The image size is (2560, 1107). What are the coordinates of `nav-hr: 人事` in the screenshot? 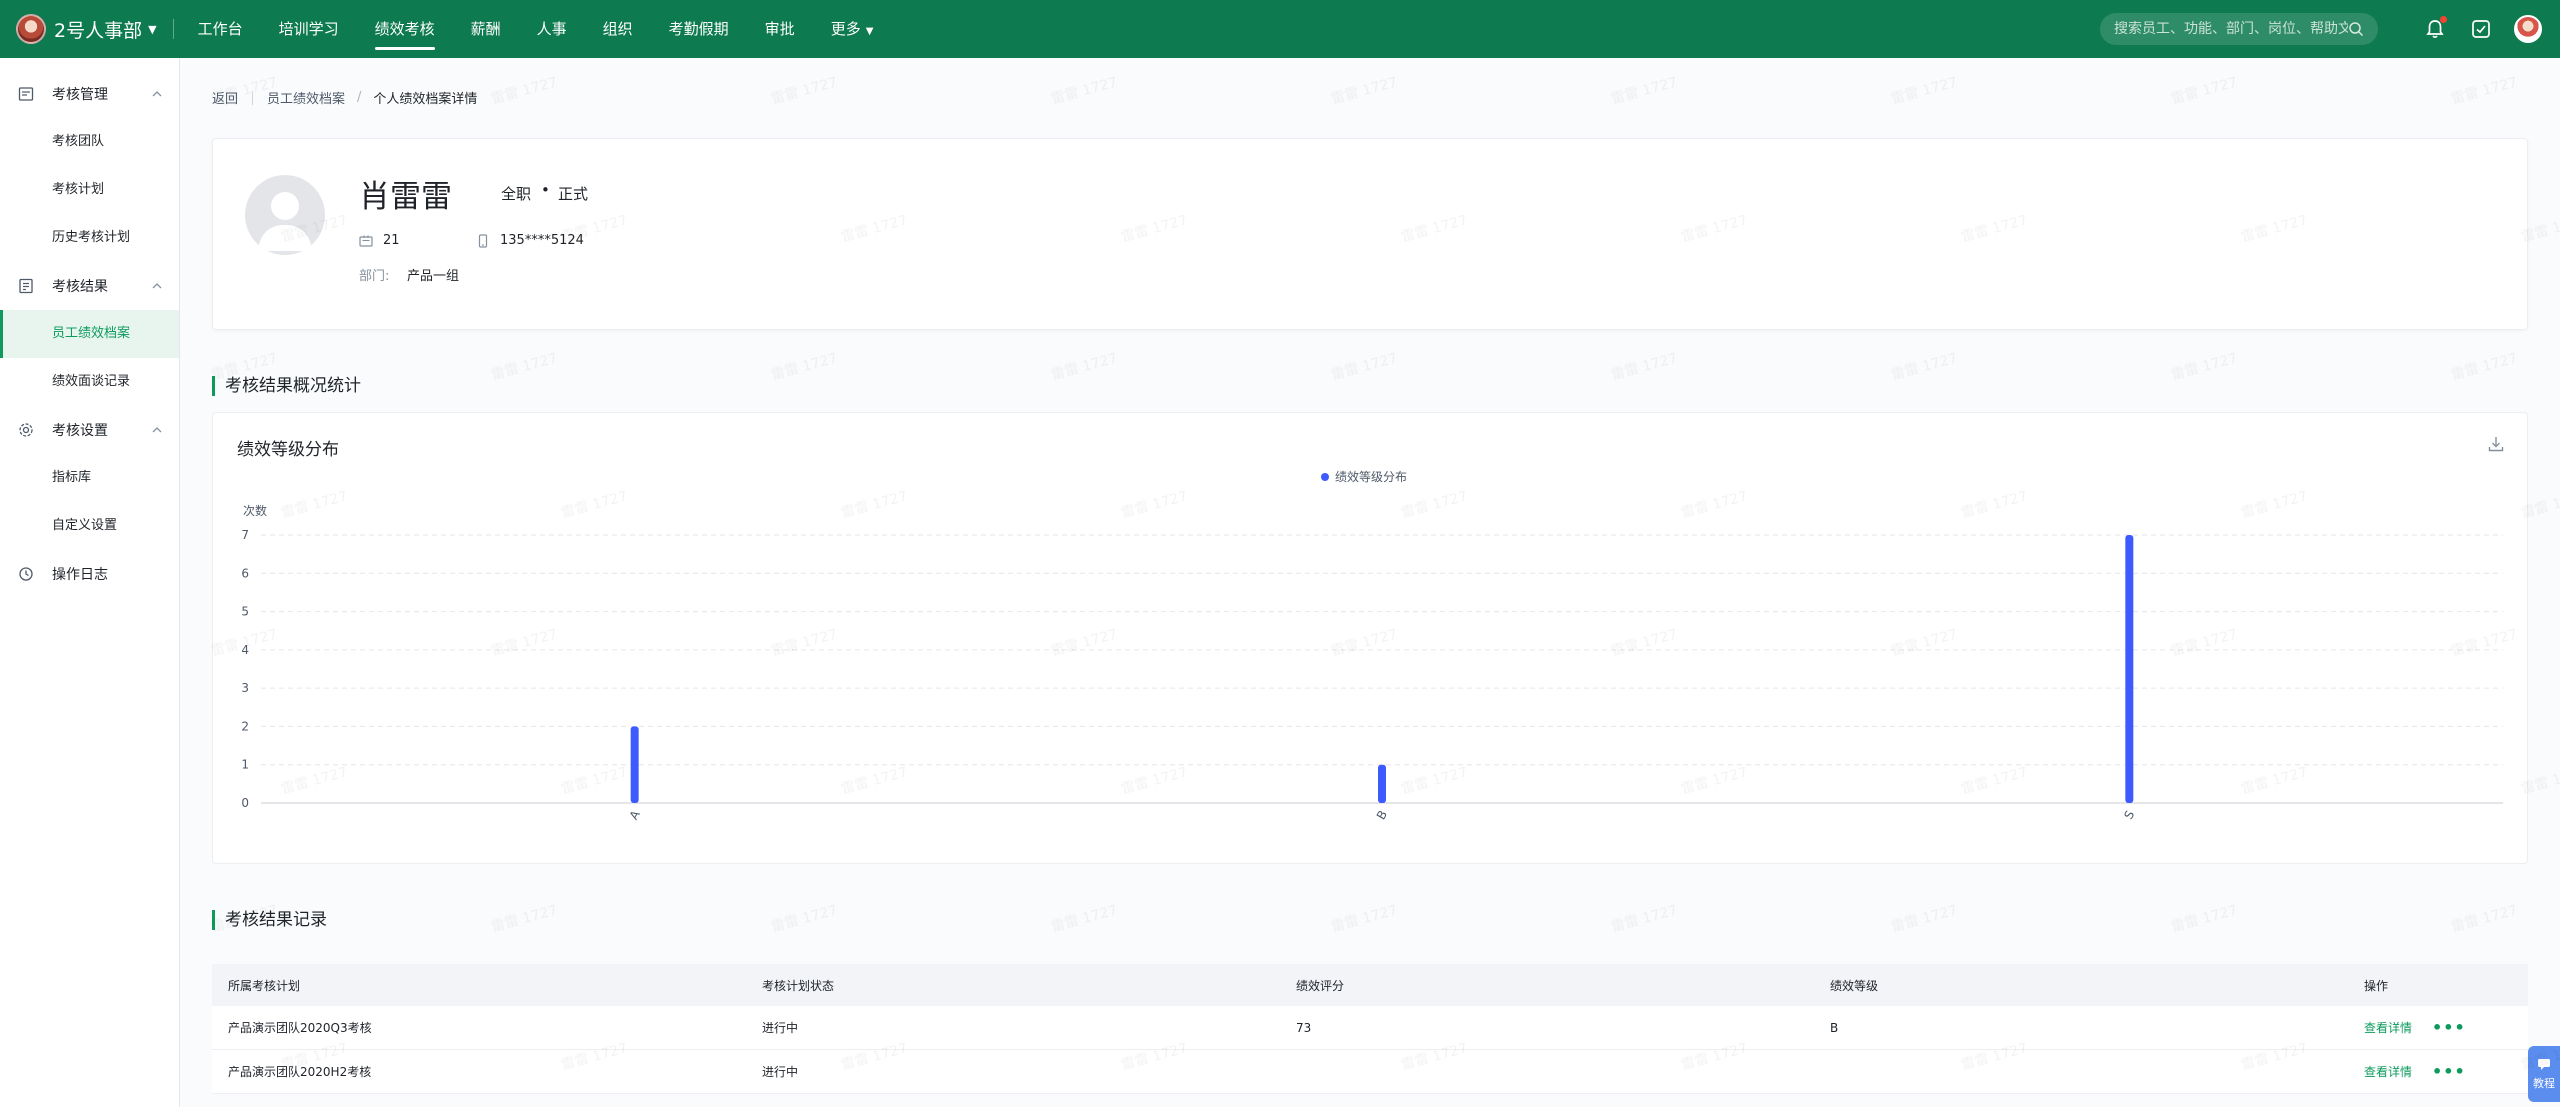 It's located at (552, 29).